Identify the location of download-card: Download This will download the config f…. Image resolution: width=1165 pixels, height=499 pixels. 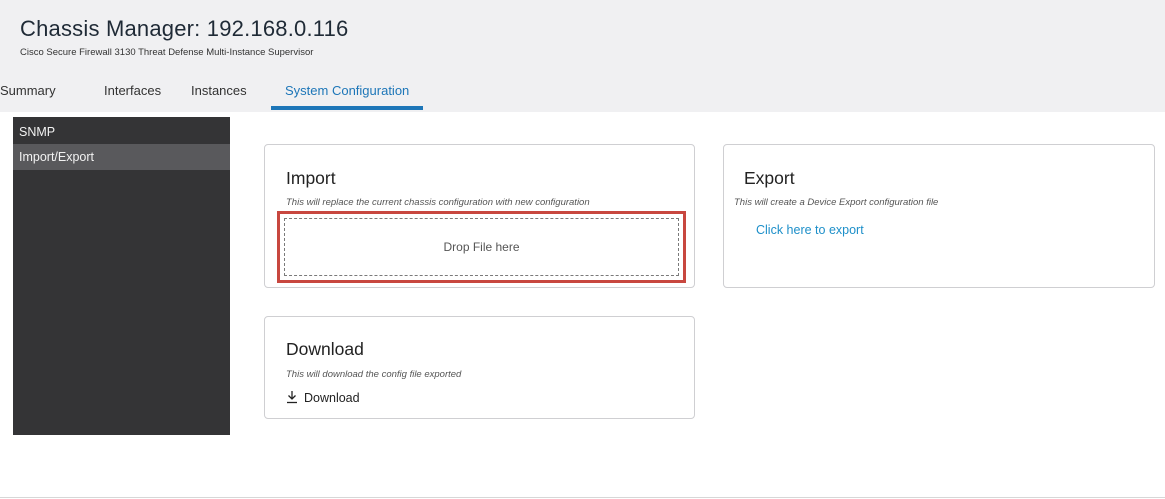
(479, 367).